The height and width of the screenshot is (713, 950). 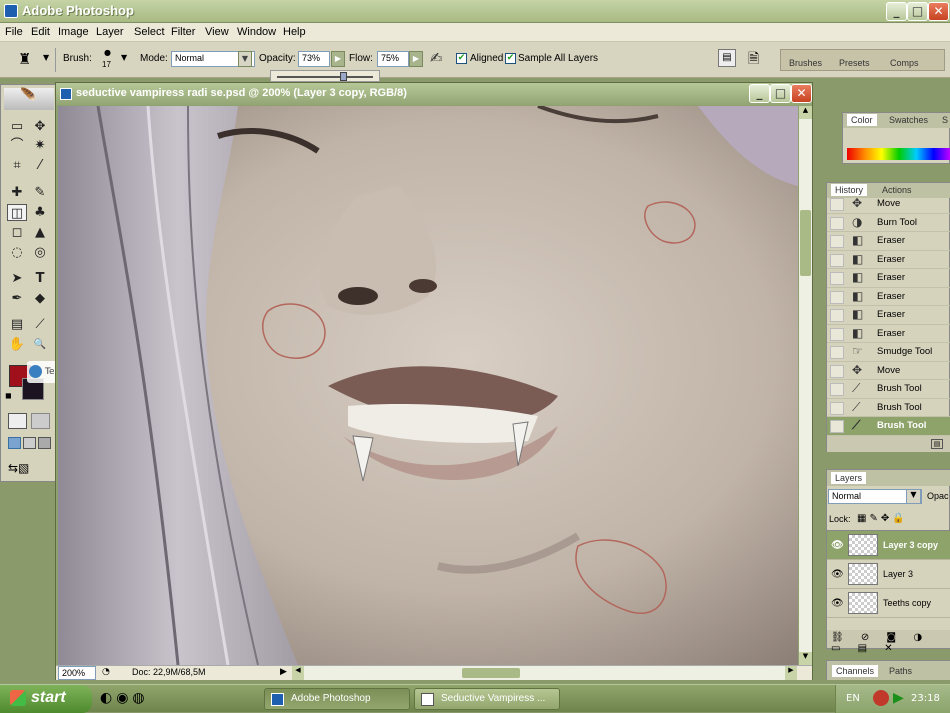 What do you see at coordinates (805, 658) in the screenshot?
I see `scroll-down-icon: ▼` at bounding box center [805, 658].